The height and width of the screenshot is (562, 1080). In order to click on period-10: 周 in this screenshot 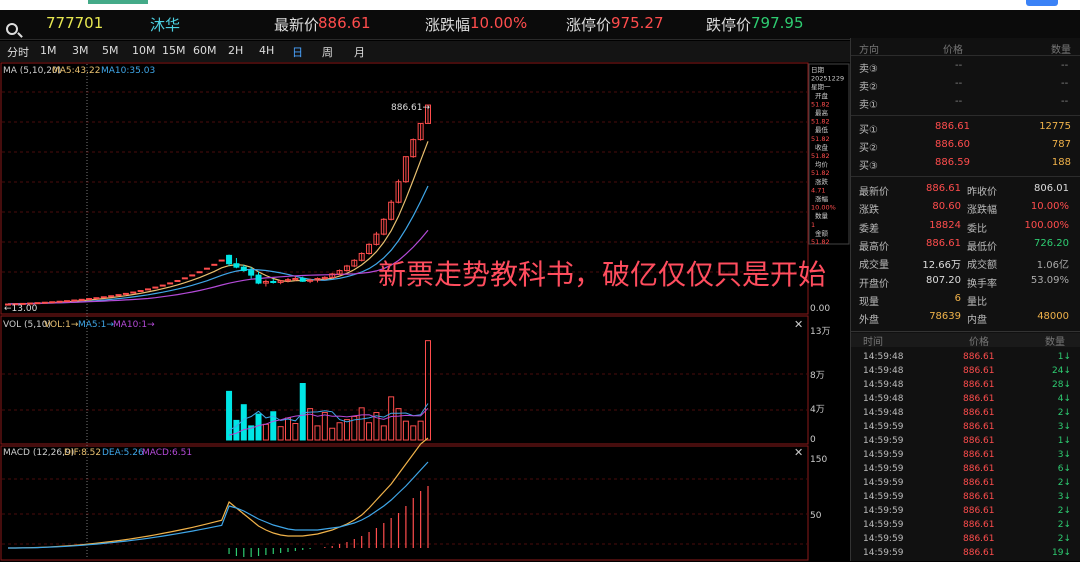, I will do `click(327, 52)`.